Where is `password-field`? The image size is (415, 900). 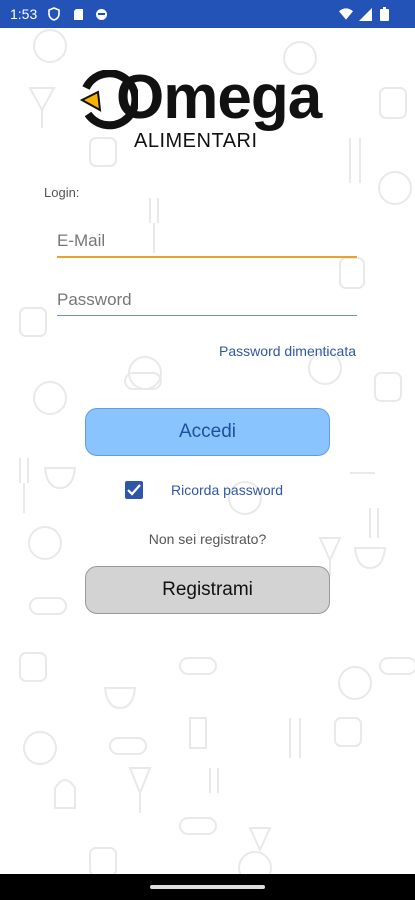 password-field is located at coordinates (207, 300).